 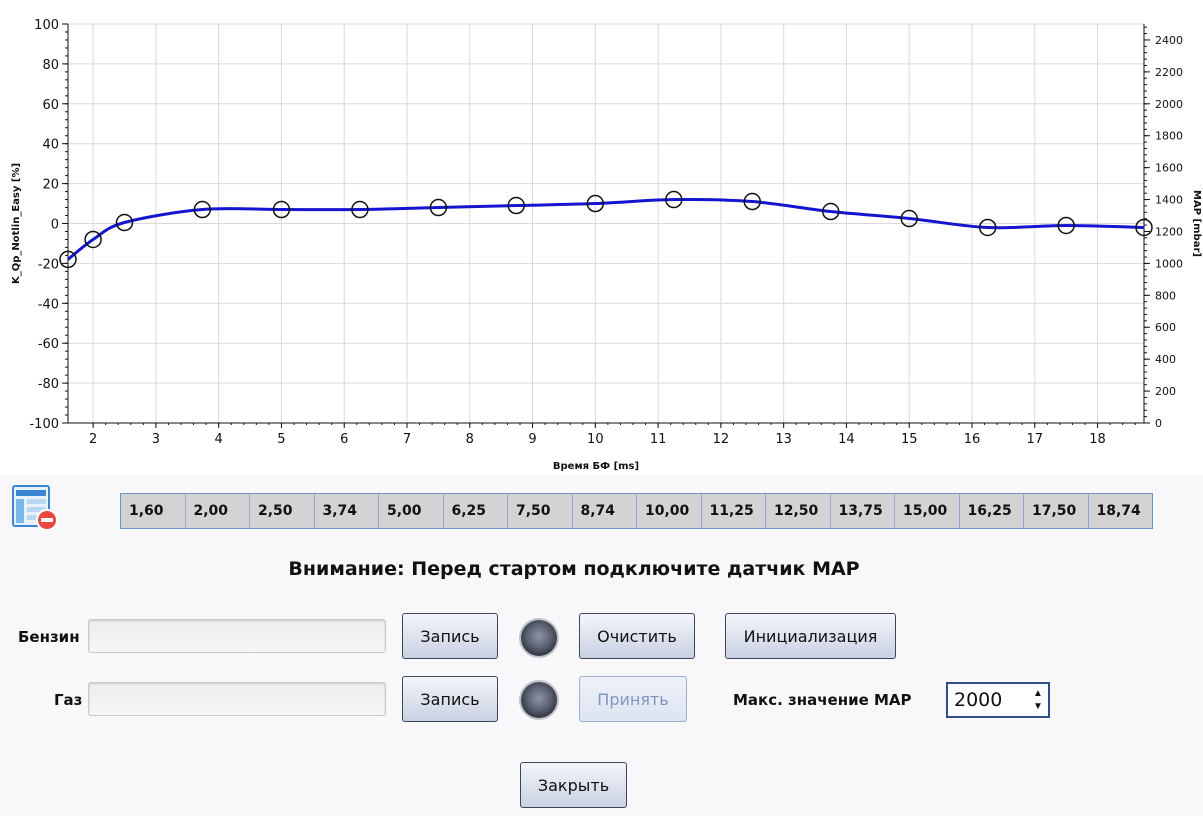 What do you see at coordinates (658, 439) in the screenshot?
I see `x-tick-label: 11` at bounding box center [658, 439].